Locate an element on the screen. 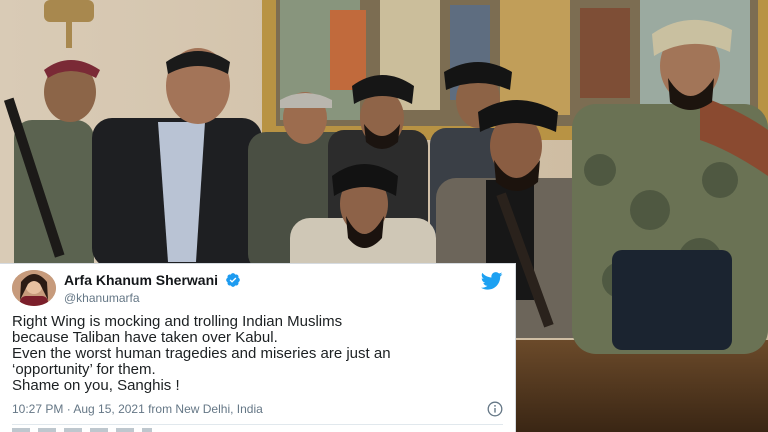 The width and height of the screenshot is (768, 432). author-name: Arfa Khanum Sherwani is located at coordinates (152, 280).